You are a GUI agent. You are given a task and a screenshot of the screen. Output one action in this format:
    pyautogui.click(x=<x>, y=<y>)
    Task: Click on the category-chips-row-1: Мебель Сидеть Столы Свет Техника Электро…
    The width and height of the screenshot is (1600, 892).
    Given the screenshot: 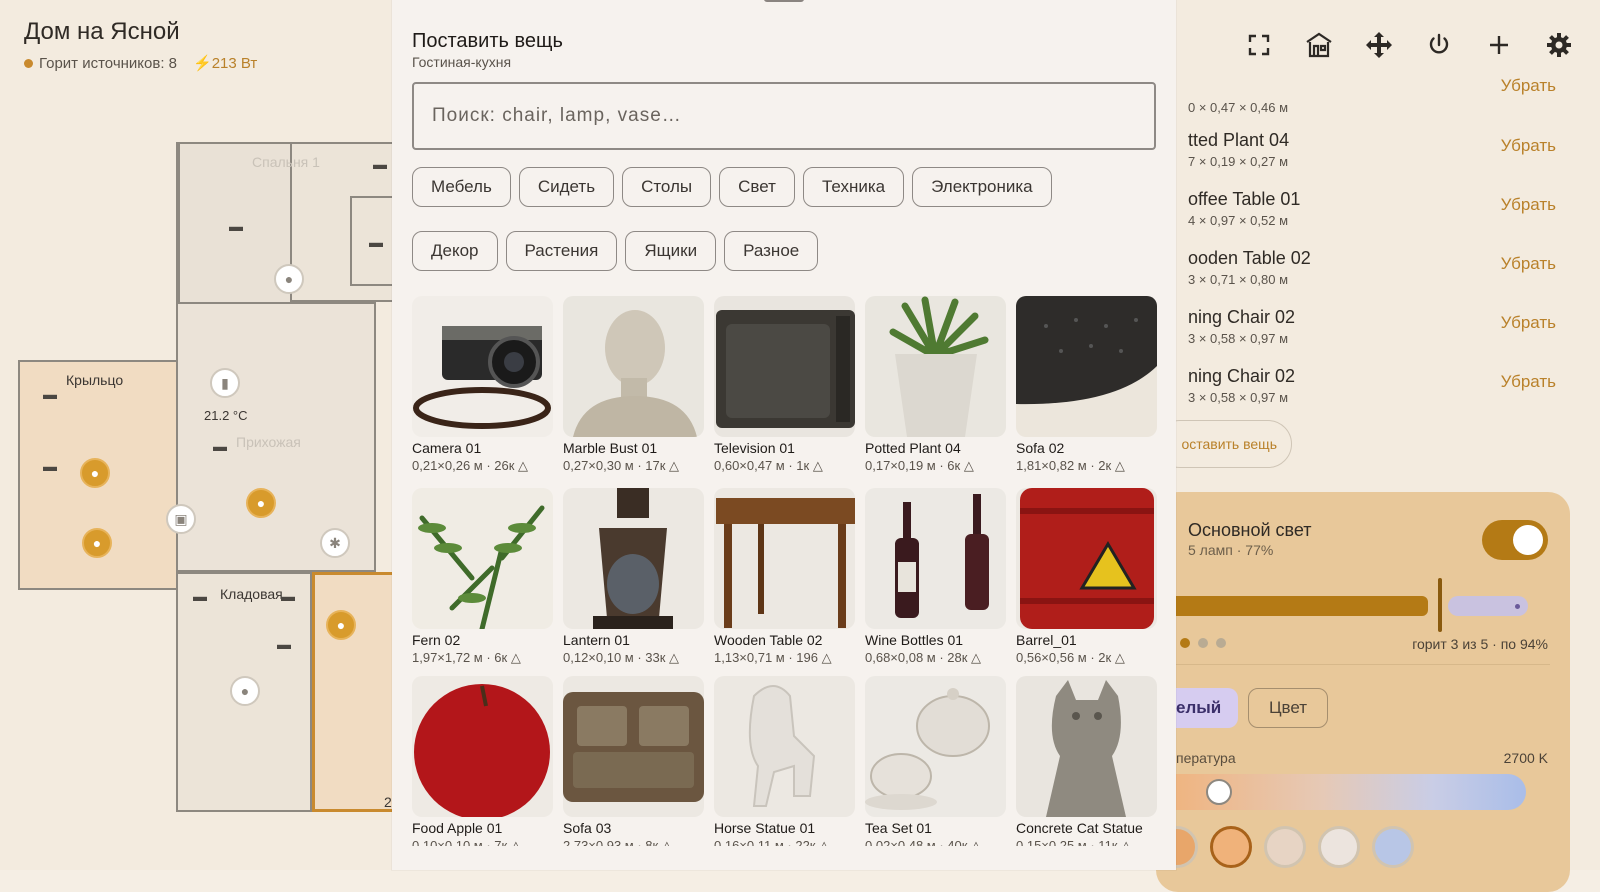 What is the action you would take?
    pyautogui.click(x=732, y=187)
    